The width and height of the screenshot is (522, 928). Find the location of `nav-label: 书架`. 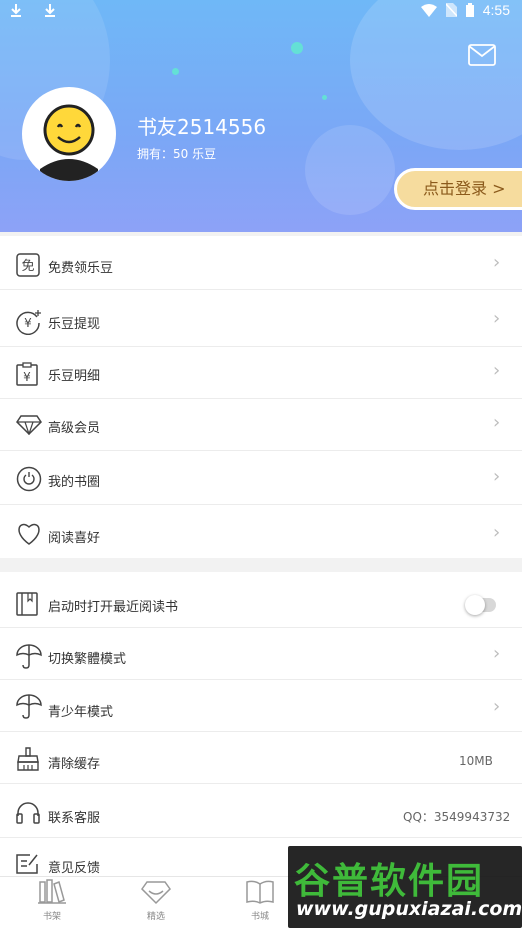

nav-label: 书架 is located at coordinates (51, 917).